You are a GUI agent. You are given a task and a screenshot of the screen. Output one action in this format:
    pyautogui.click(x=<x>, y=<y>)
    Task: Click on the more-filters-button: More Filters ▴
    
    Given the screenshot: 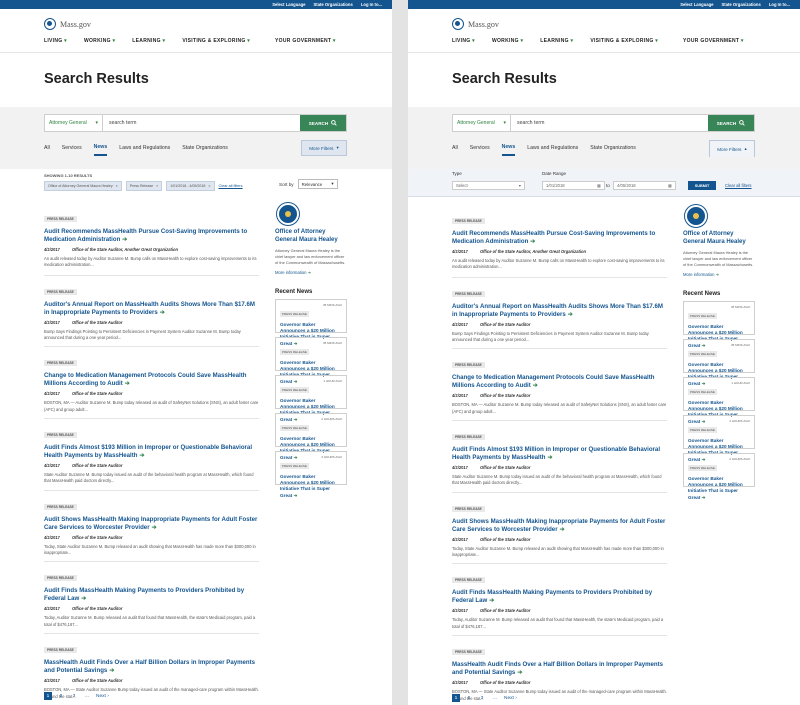 What is the action you would take?
    pyautogui.click(x=732, y=148)
    